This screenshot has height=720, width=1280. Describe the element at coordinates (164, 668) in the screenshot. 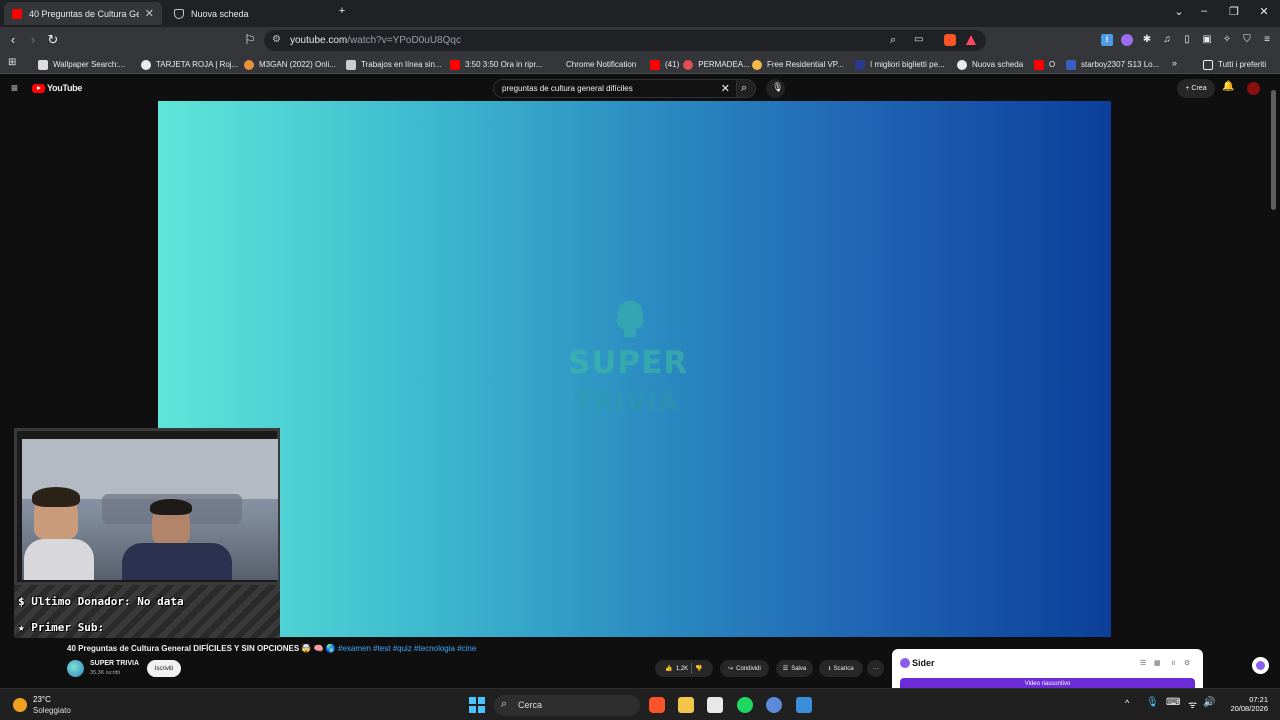

I see `subscribe-button: Iscriviti` at that location.